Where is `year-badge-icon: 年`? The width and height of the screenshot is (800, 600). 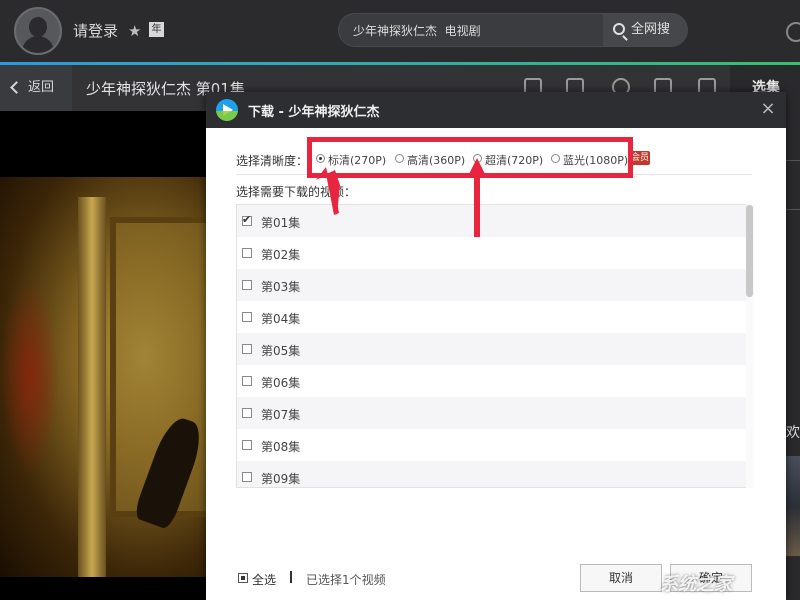 year-badge-icon: 年 is located at coordinates (156, 29).